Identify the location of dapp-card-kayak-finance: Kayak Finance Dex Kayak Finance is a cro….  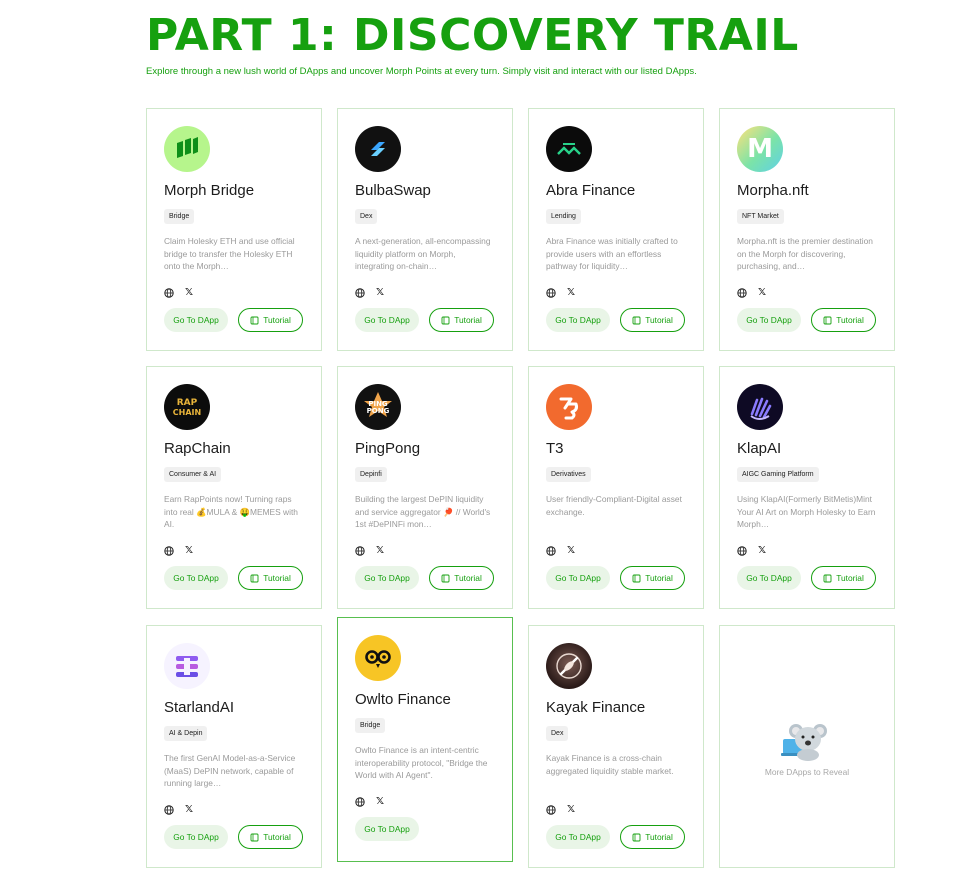
(616, 746).